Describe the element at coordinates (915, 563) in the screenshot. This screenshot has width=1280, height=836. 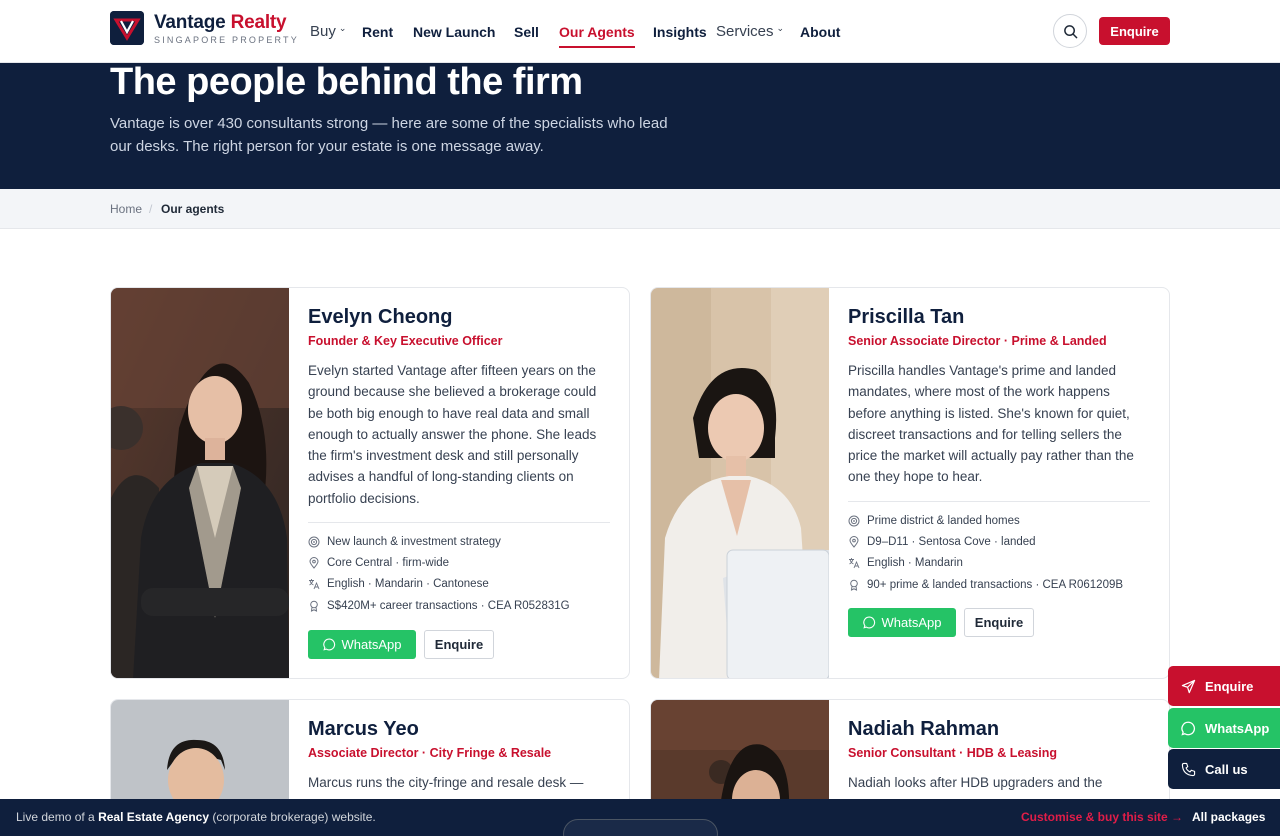
I see `agent-languages-text: English · Mandarin` at that location.